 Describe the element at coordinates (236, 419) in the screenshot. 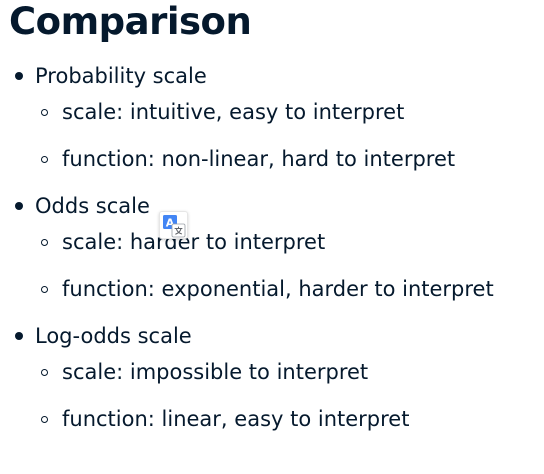

I see `list-item: function: linear, easy to interpret` at that location.